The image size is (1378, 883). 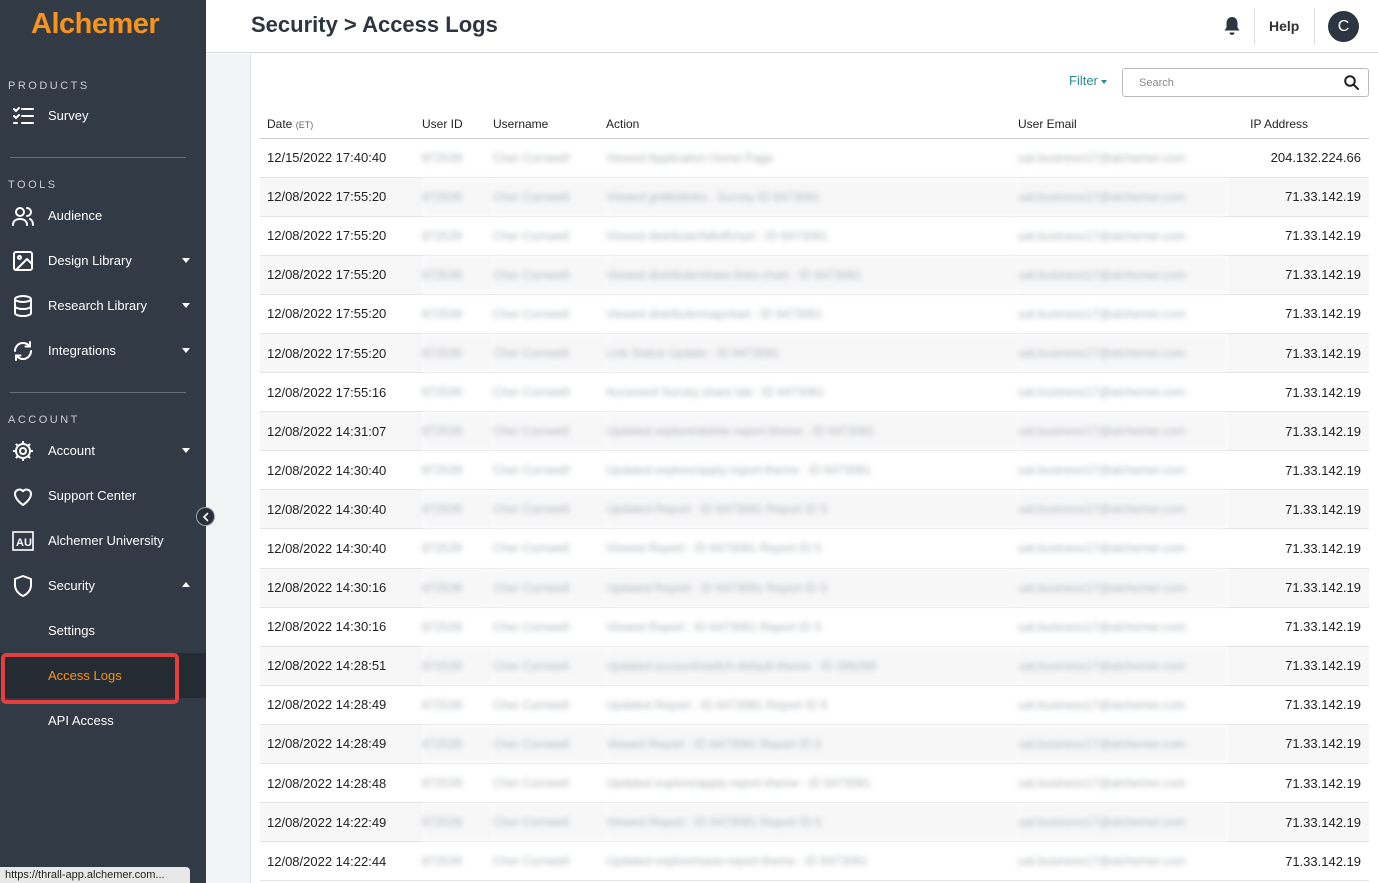 I want to click on sidebar-item-security: Security, so click(x=103, y=585).